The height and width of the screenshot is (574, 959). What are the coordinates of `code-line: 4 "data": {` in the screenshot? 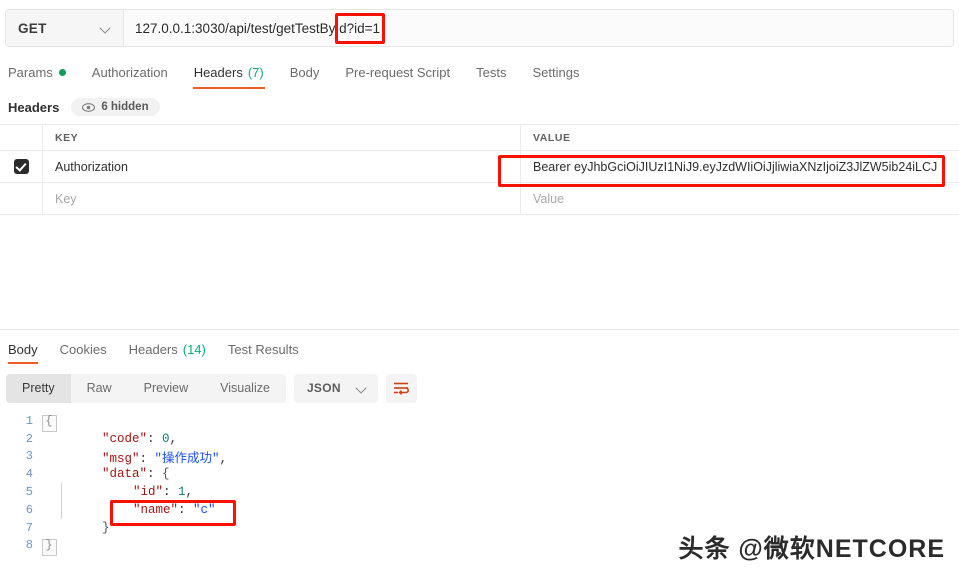 It's located at (479, 474).